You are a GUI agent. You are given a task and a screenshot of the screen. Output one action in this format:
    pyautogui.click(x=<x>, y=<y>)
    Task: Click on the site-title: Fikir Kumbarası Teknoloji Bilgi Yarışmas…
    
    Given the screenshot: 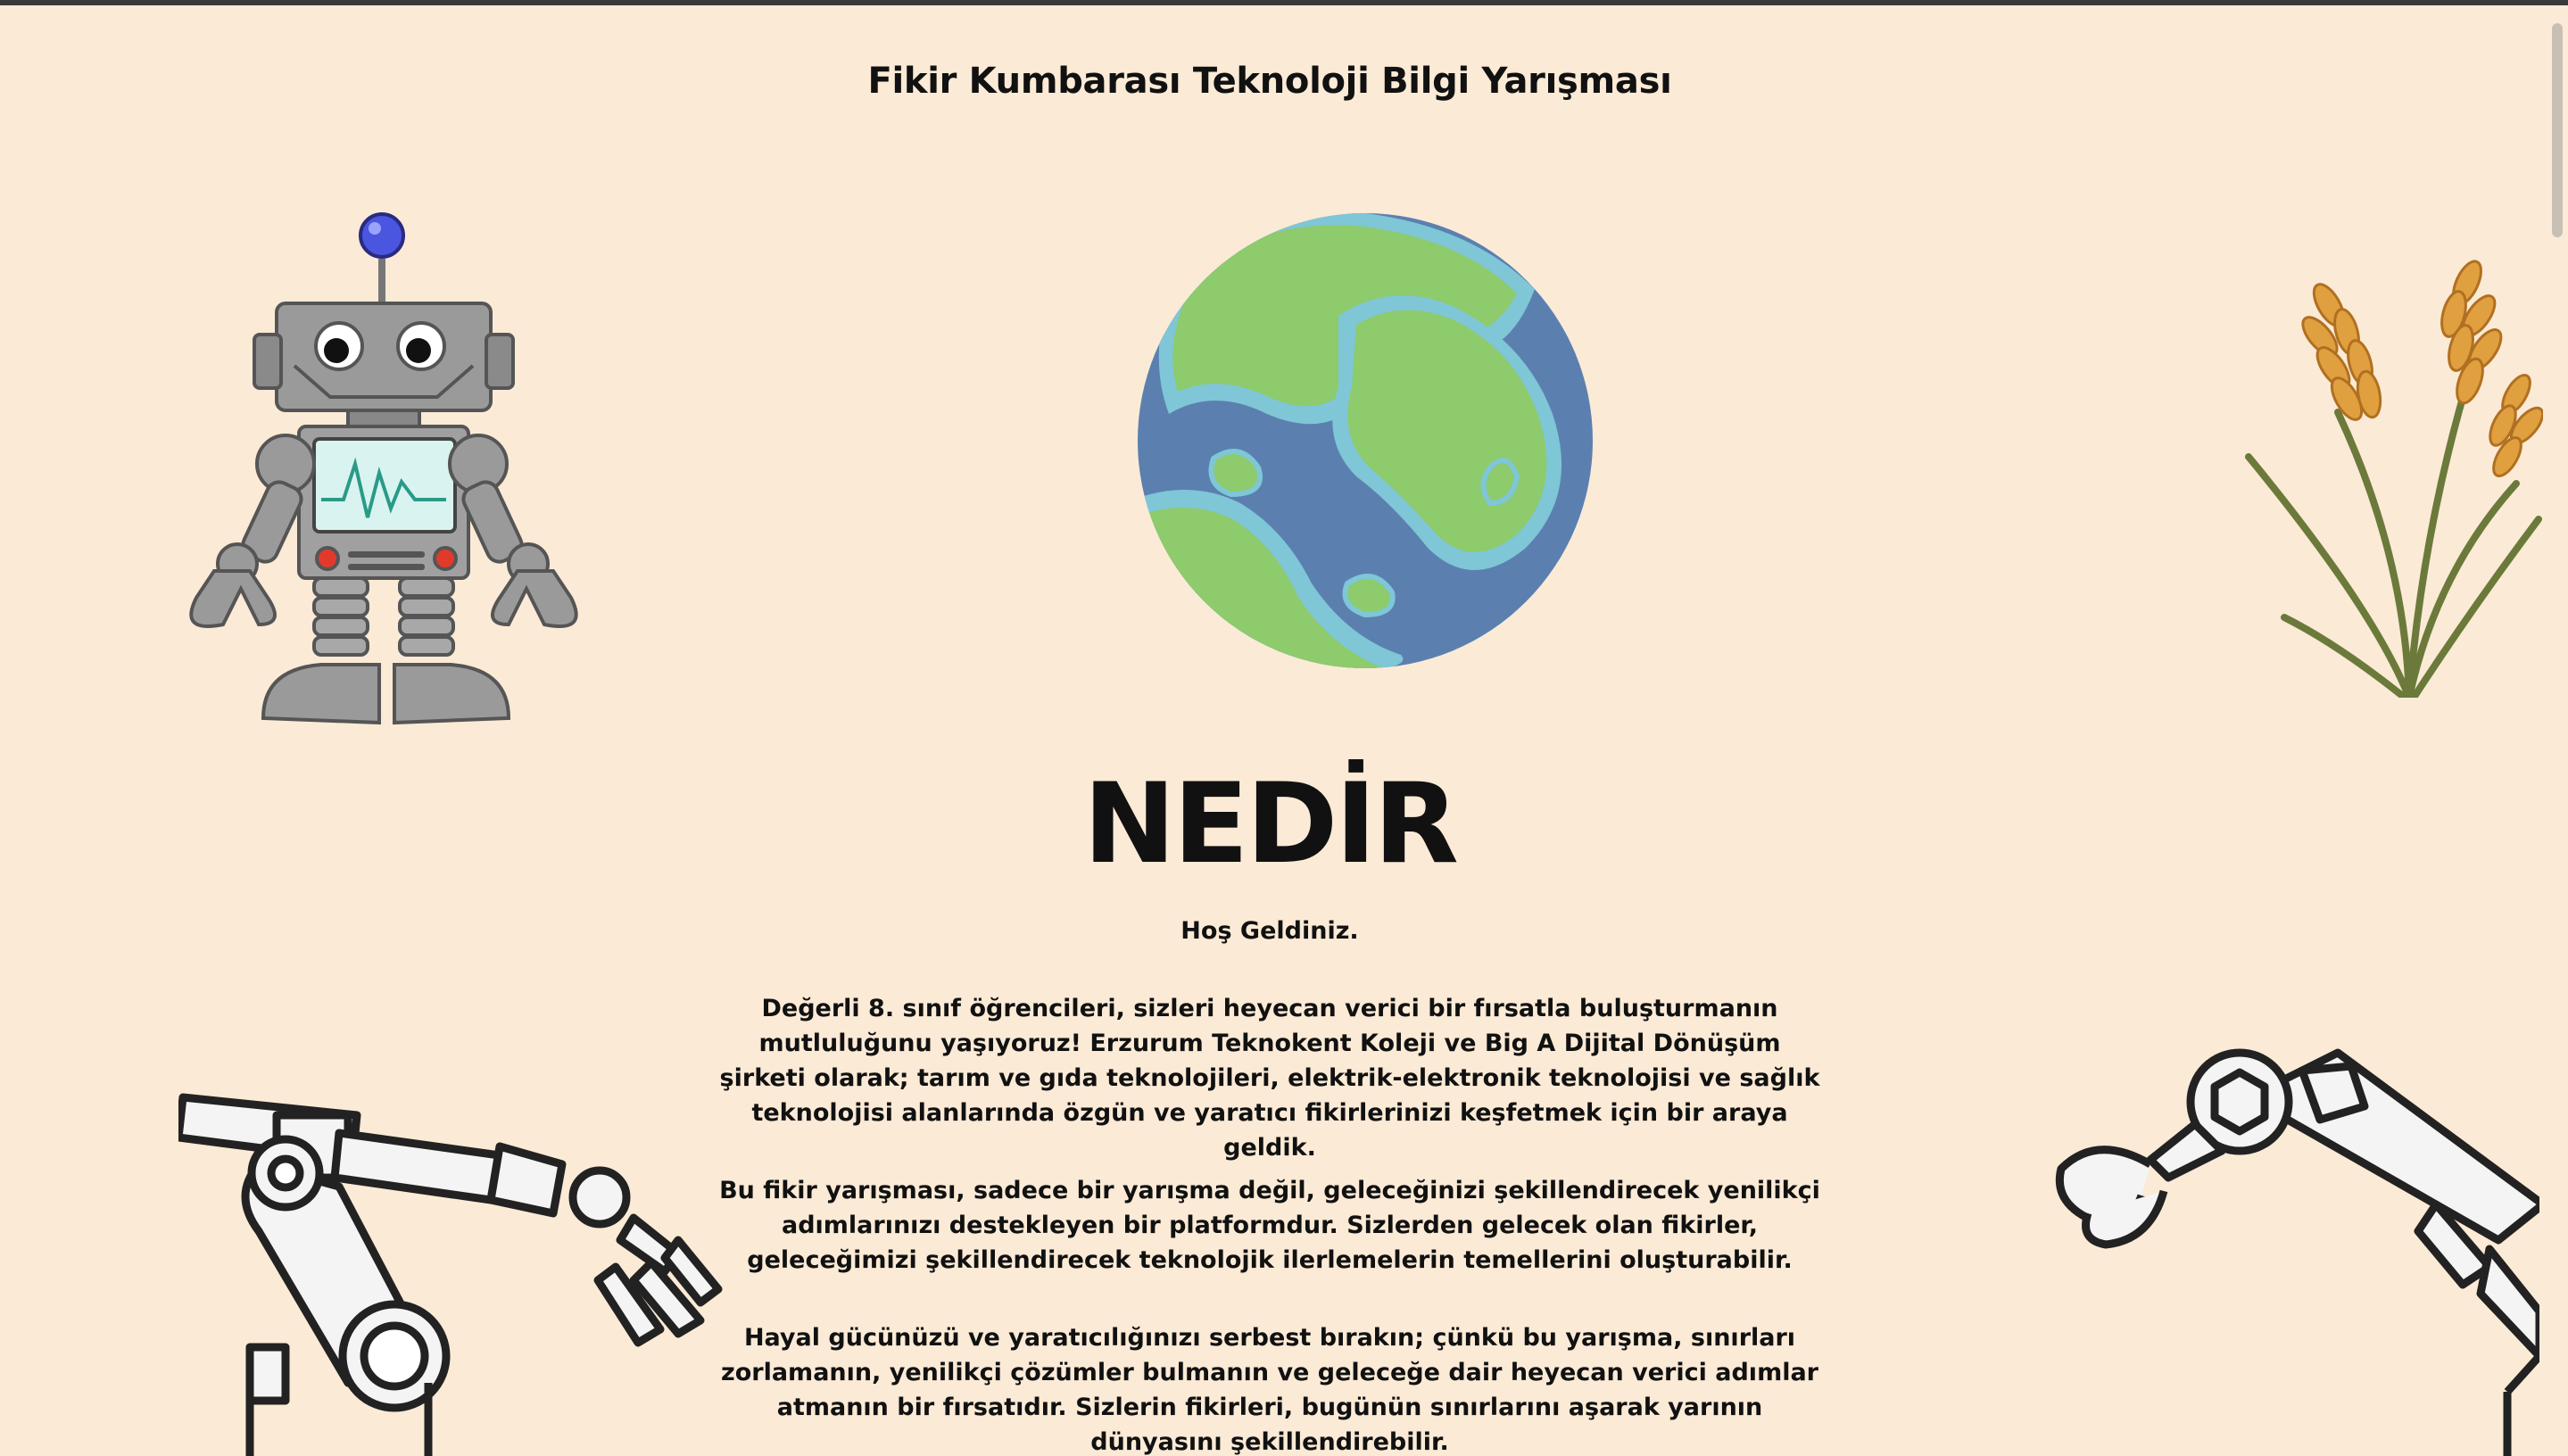 What is the action you would take?
    pyautogui.click(x=1269, y=81)
    